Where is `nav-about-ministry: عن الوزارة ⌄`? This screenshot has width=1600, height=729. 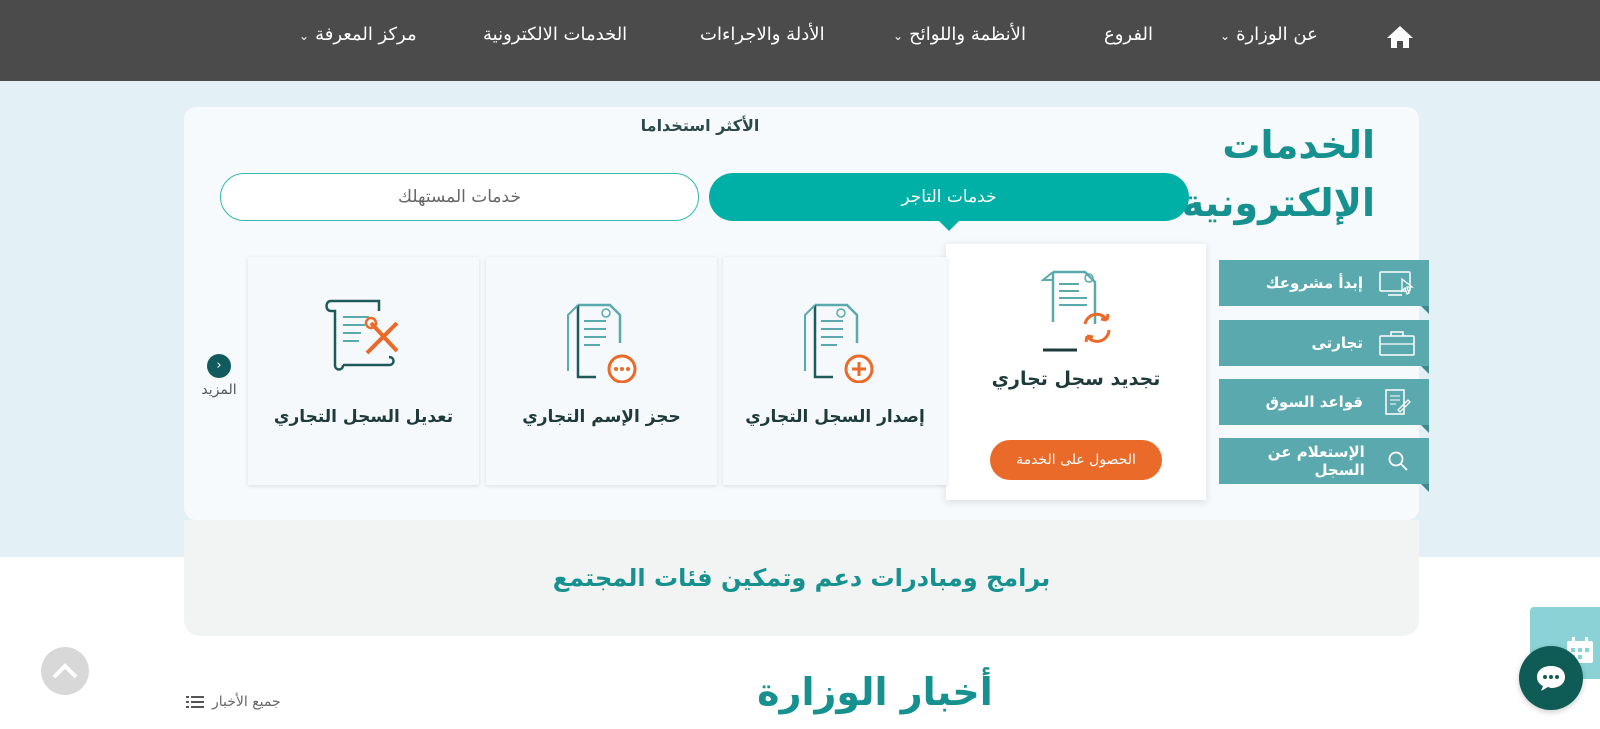
nav-about-ministry: عن الوزارة ⌄ is located at coordinates (1269, 34).